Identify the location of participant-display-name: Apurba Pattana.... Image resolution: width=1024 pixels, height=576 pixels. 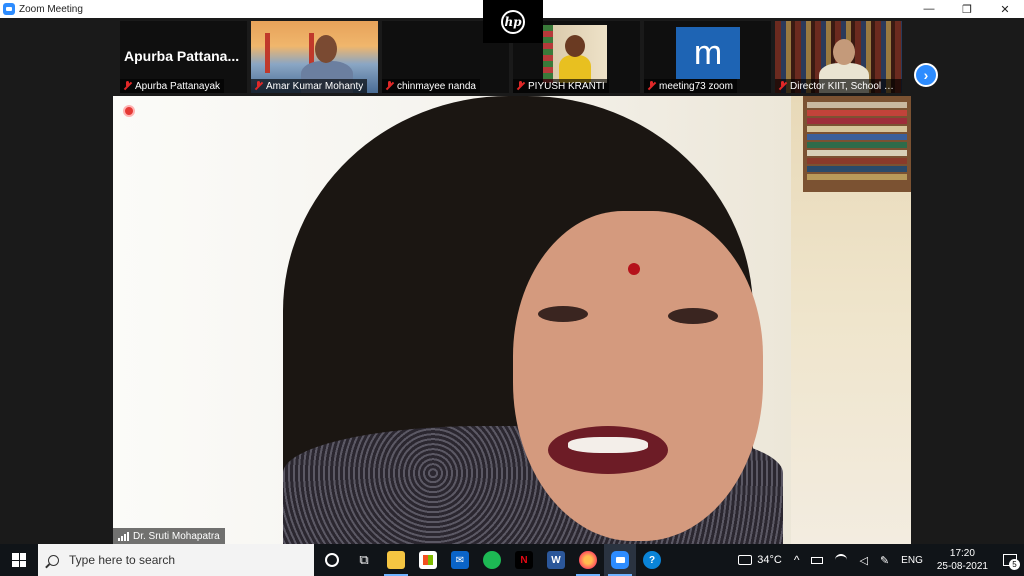
(182, 56).